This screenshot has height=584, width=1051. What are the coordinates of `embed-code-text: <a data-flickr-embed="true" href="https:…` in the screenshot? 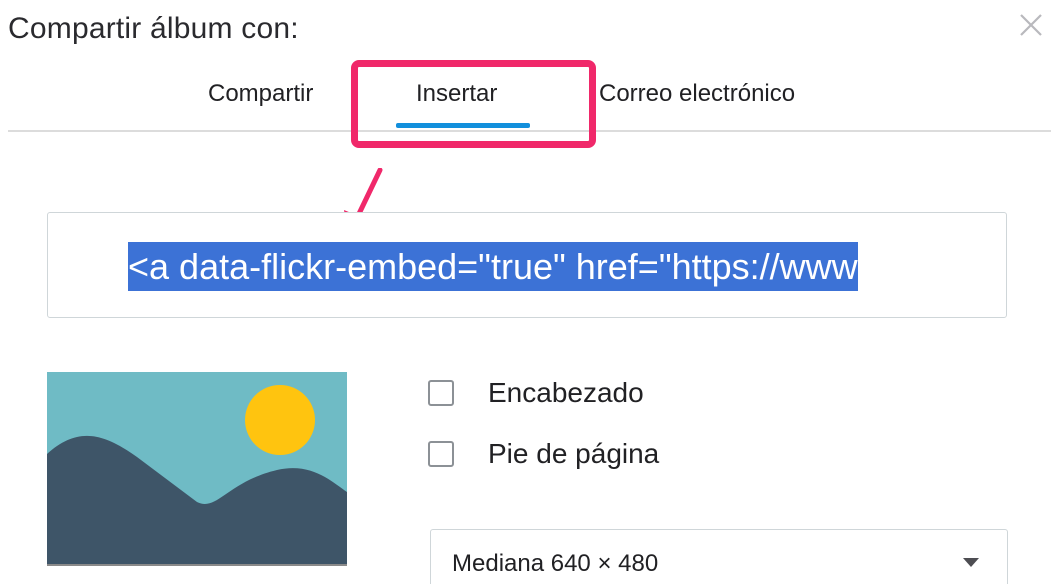 It's located at (493, 266).